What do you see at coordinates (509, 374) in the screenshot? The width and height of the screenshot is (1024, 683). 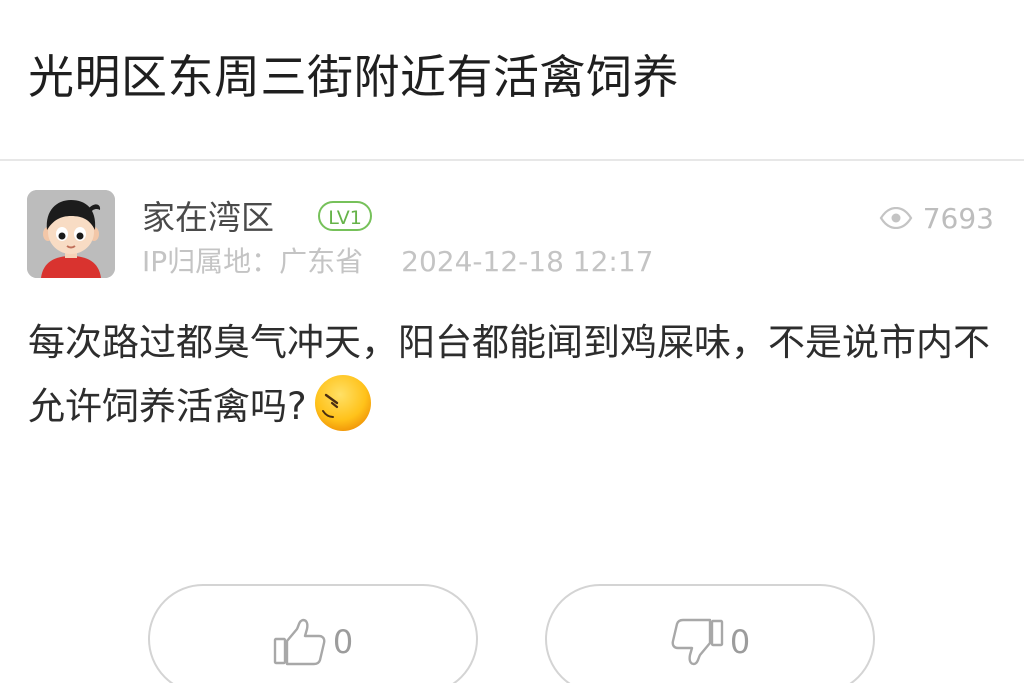 I see `post-content-text: 每次路过都臭气冲天，阳台都能闻到鸡屎味，不是说市内不允许饲养活禽吗?` at bounding box center [509, 374].